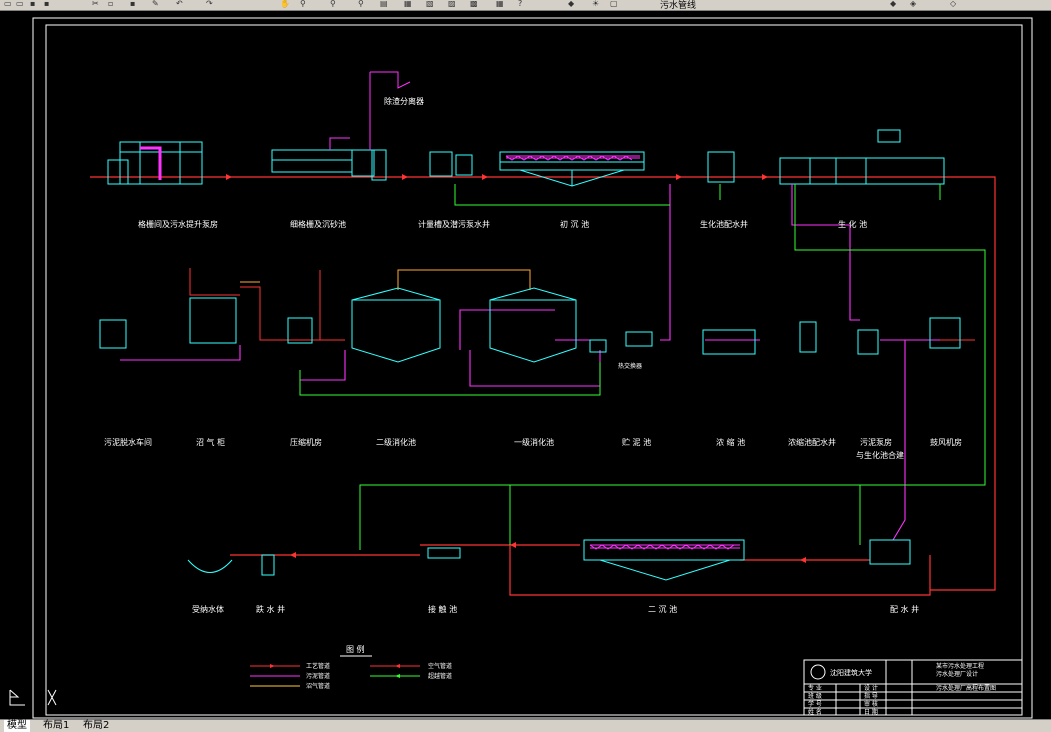 The width and height of the screenshot is (1051, 732). I want to click on label-grit-chamber: 细格栅及沉砂池, so click(318, 224).